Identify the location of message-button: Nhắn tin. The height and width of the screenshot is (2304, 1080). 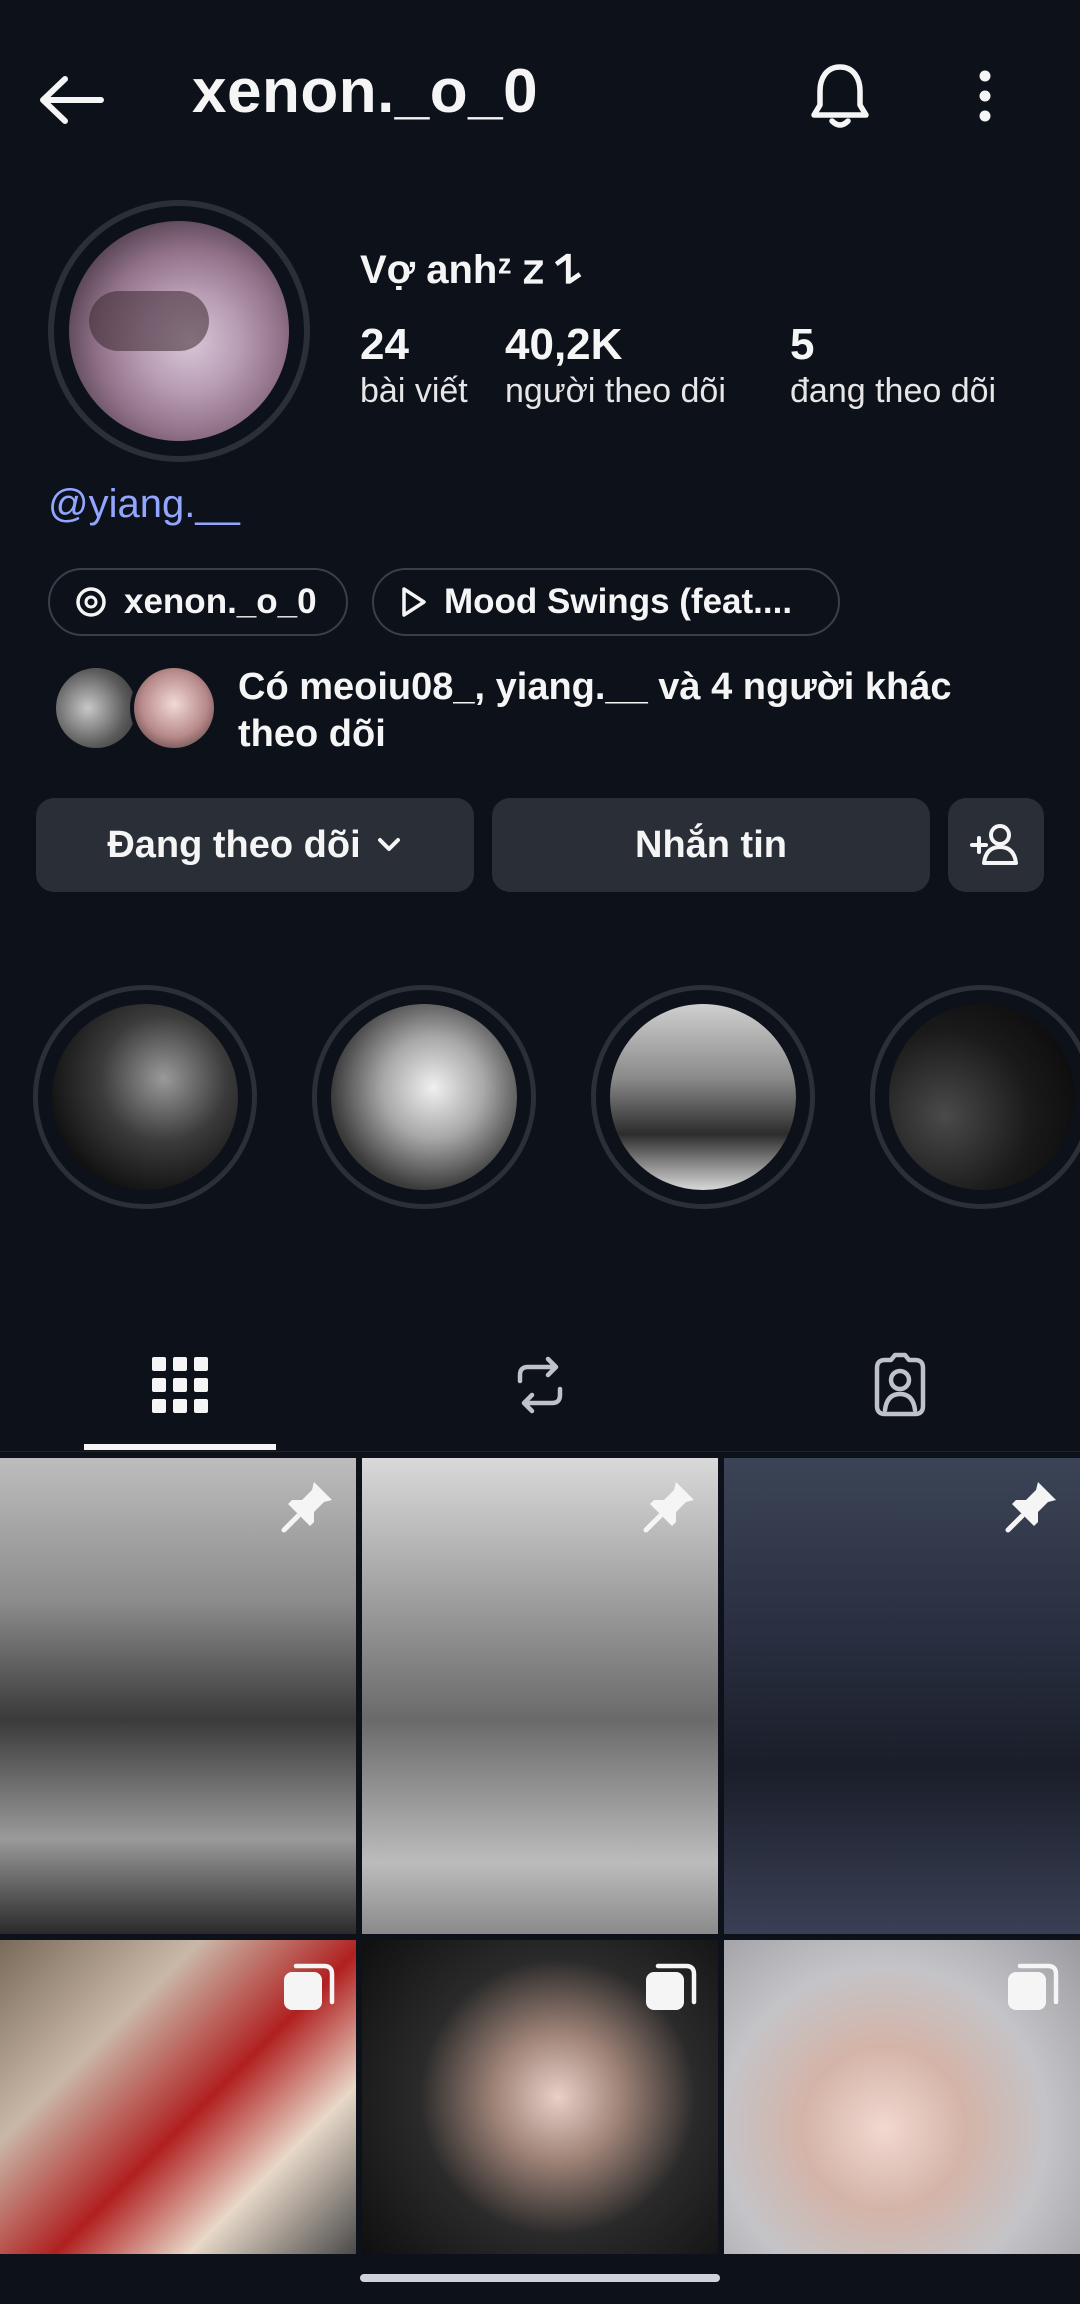
(711, 845).